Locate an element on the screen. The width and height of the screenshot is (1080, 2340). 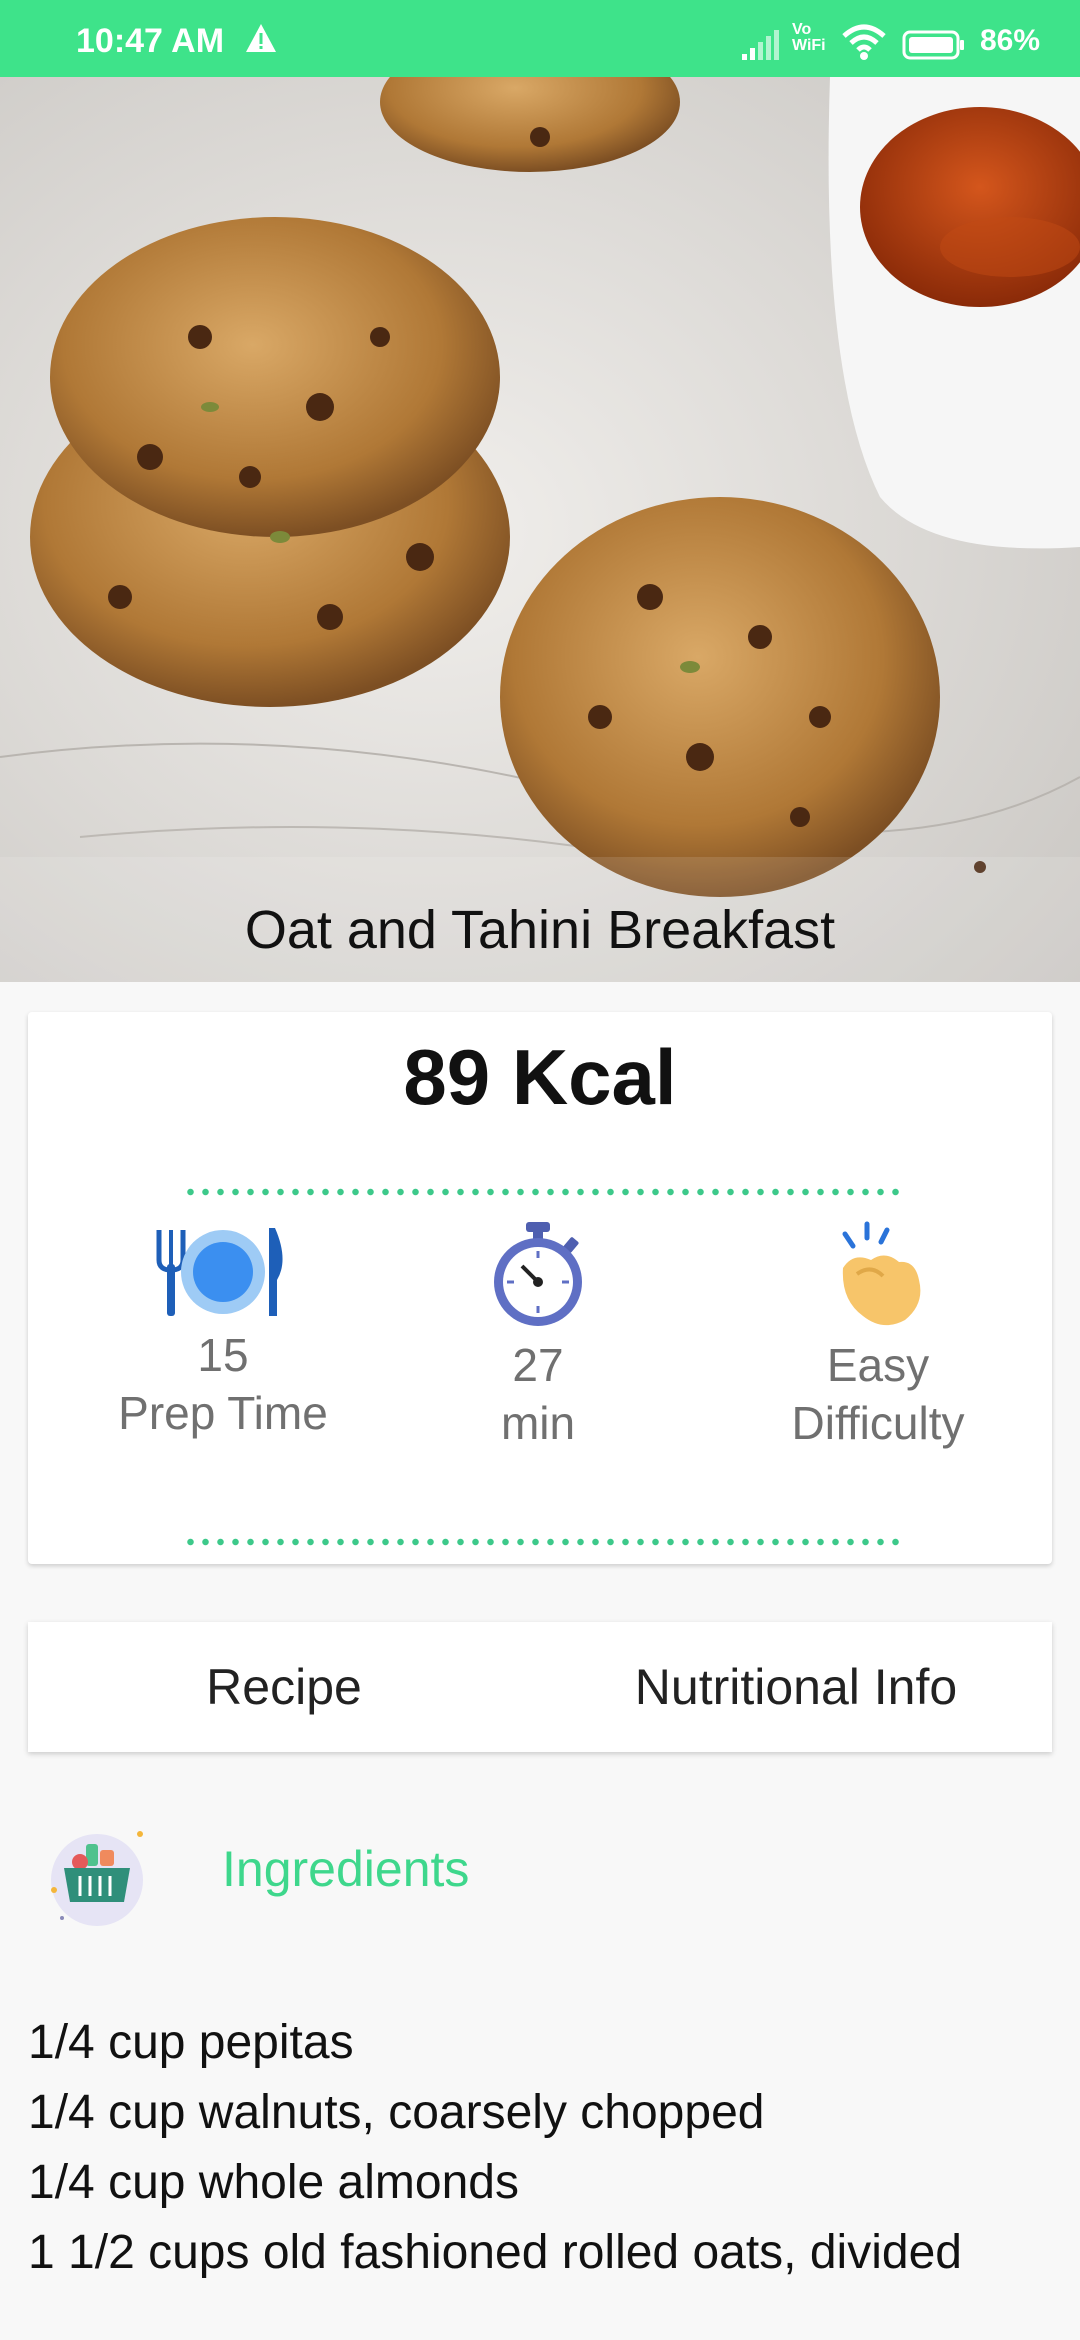
ingredient-item: 1/4 cup whole almonds is located at coordinates (273, 2182).